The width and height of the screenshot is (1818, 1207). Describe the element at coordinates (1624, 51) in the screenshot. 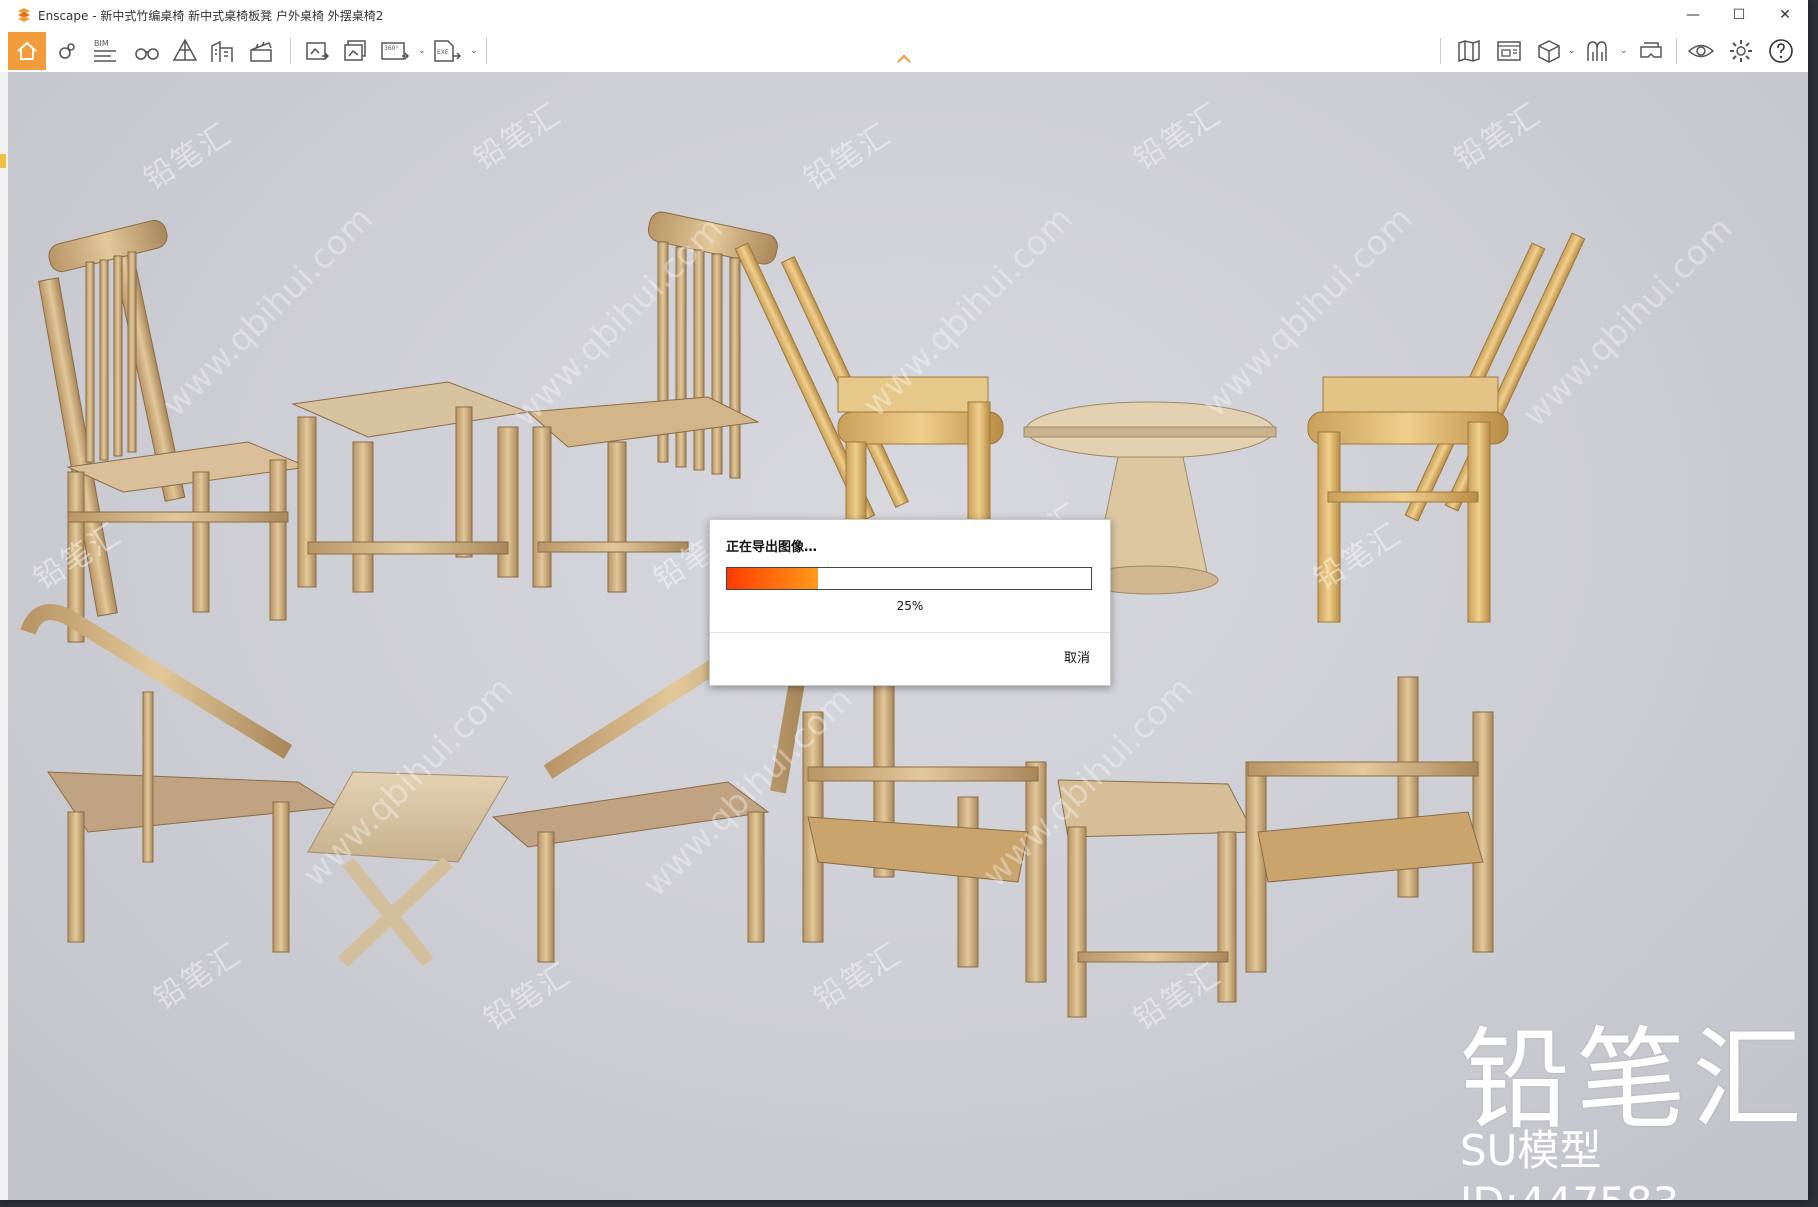

I see `asset-dropdown-arrow-icon: ⌄` at that location.